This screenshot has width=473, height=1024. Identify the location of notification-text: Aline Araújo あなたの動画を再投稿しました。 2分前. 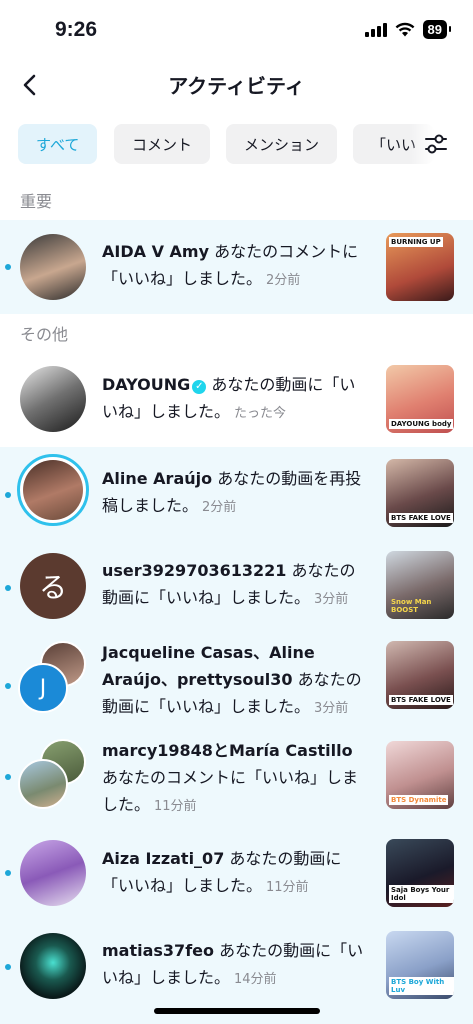
(236, 493).